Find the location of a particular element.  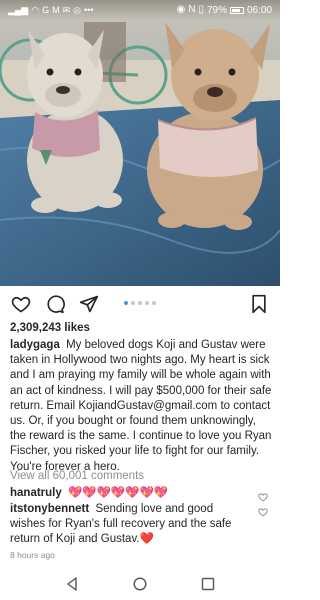

status-bar: ▂▄▆ ◠ G M ✉ ◎ ••• ◉ N ▯ 79% 06:00 is located at coordinates (140, 10).